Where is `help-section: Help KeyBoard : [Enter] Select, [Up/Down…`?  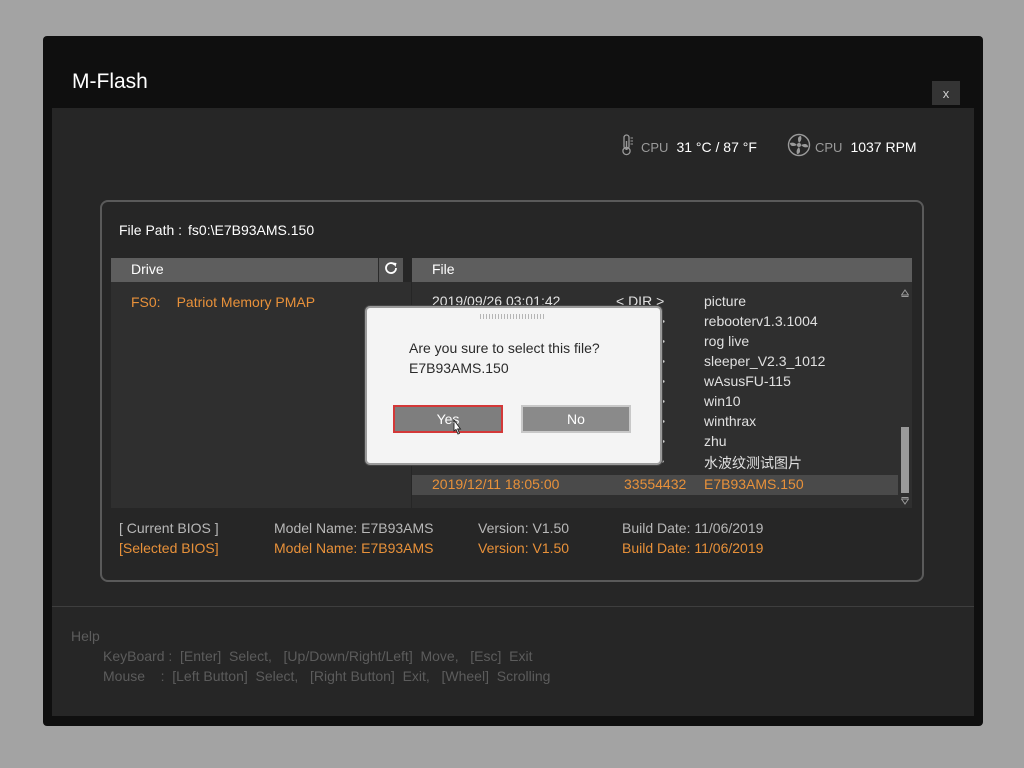
help-section: Help KeyBoard : [Enter] Select, [Up/Down… is located at coordinates (310, 656).